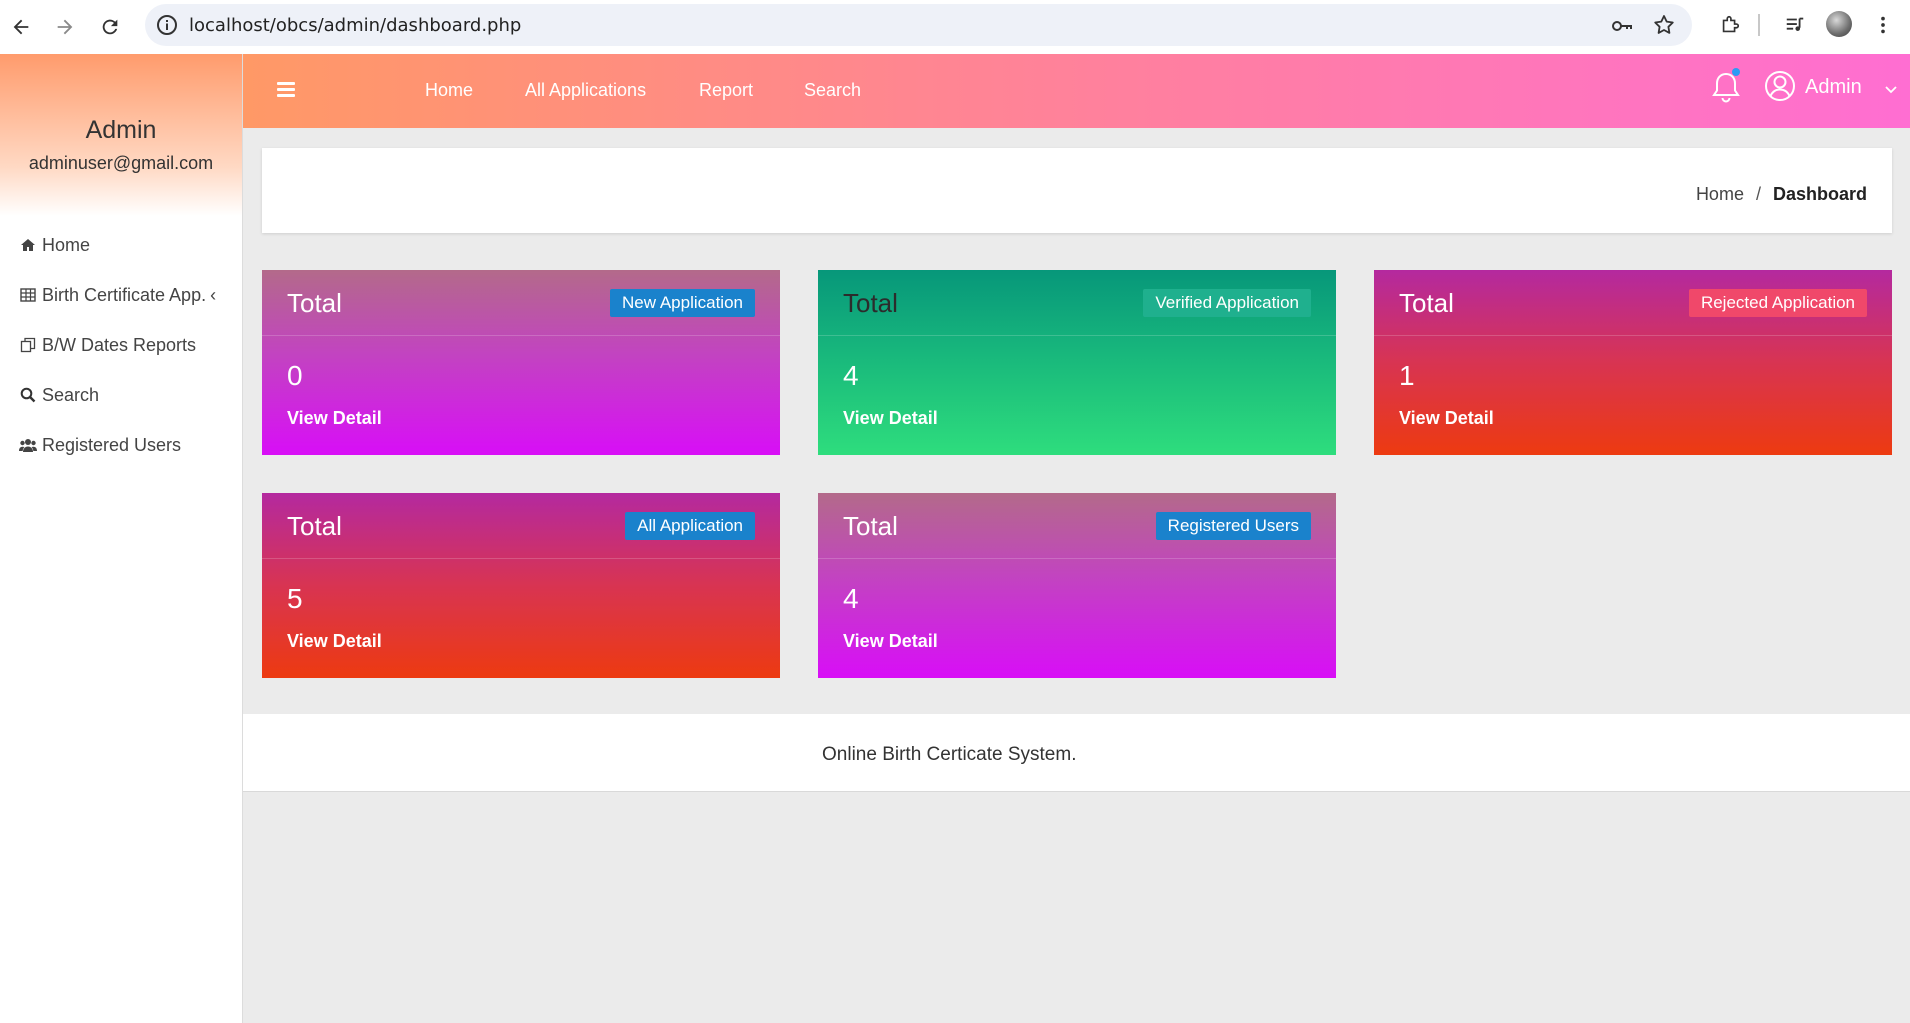 The height and width of the screenshot is (1023, 1910). What do you see at coordinates (1077, 190) in the screenshot?
I see `breadcrumb-panel: Home / Dashboard` at bounding box center [1077, 190].